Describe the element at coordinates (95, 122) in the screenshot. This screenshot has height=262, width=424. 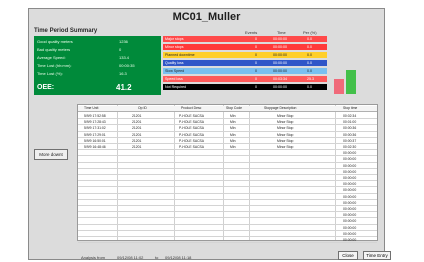
I see `table-cell: 5/9/9 17:28:43` at that location.